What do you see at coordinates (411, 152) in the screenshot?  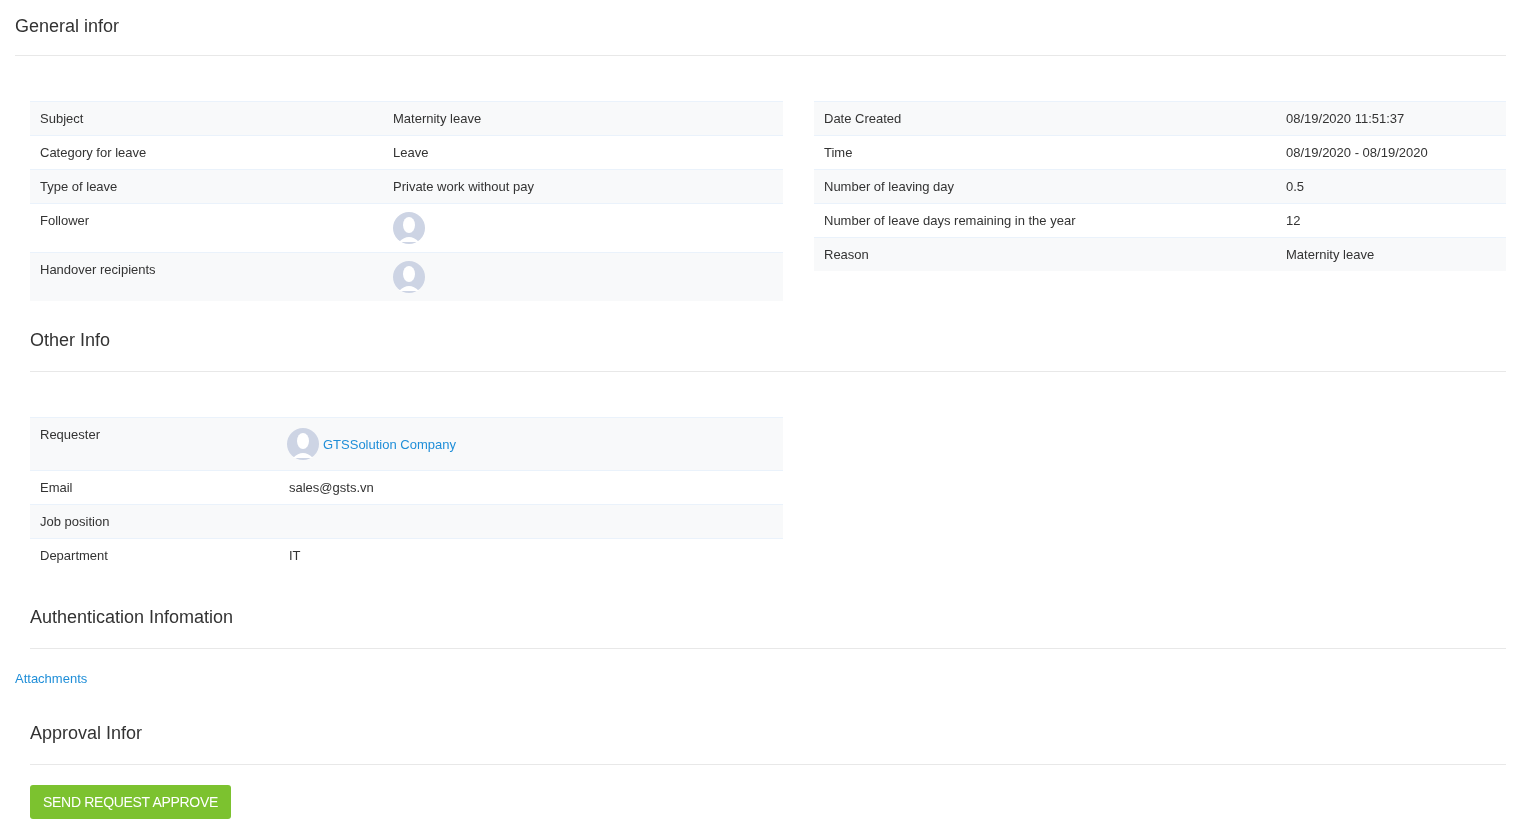 I see `field-value: Leave` at bounding box center [411, 152].